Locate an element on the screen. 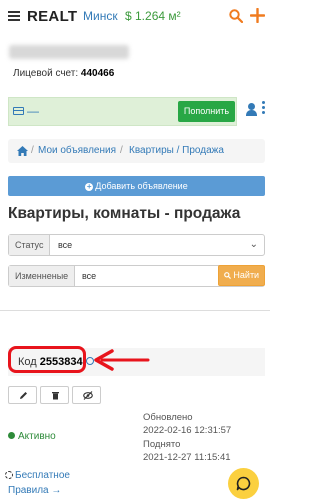 The width and height of the screenshot is (320, 502). eye-slash-icon is located at coordinates (88, 395).